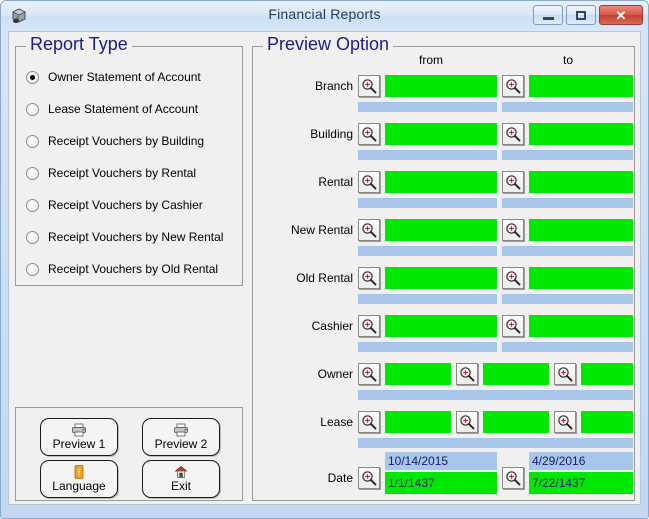  I want to click on lookup-button-rental-to, so click(513, 182).